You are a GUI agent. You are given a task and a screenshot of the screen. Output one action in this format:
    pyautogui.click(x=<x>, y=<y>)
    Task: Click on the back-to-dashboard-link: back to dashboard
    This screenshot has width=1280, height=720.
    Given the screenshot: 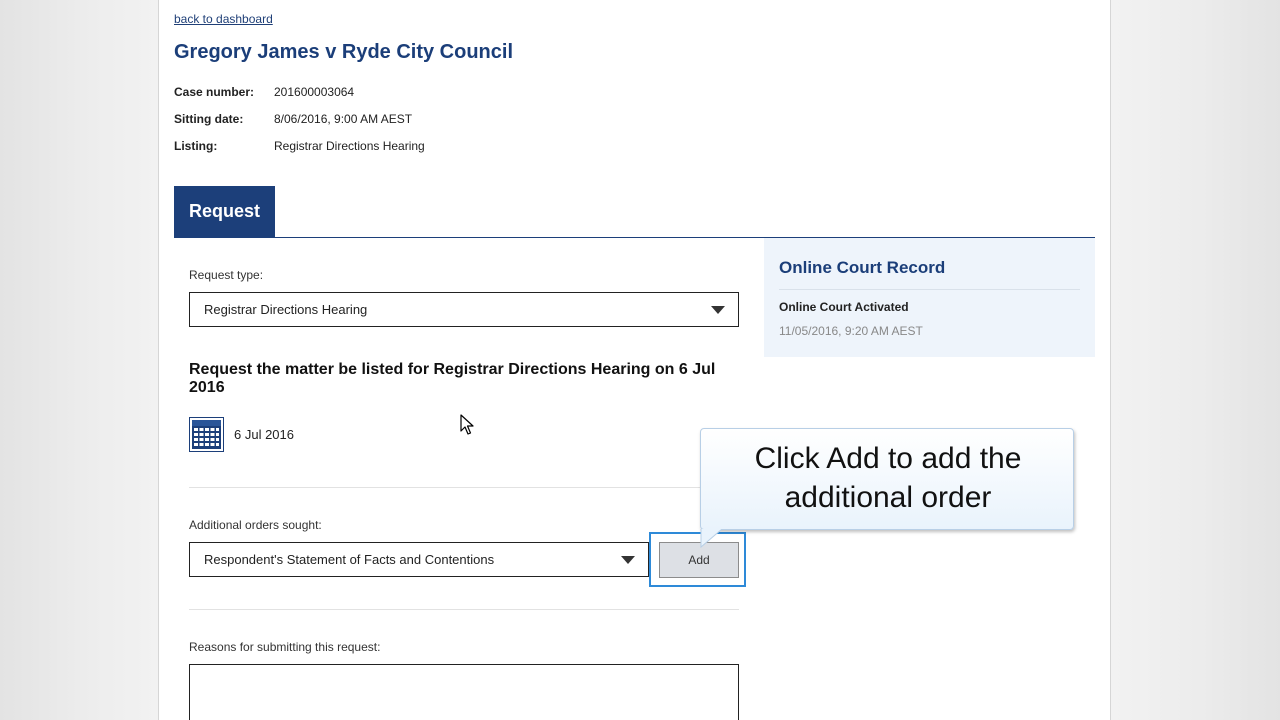 What is the action you would take?
    pyautogui.click(x=223, y=19)
    